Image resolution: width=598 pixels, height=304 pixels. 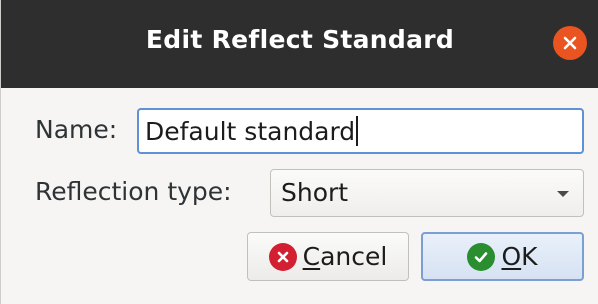 I want to click on cancel-button: Cancel, so click(x=328, y=256).